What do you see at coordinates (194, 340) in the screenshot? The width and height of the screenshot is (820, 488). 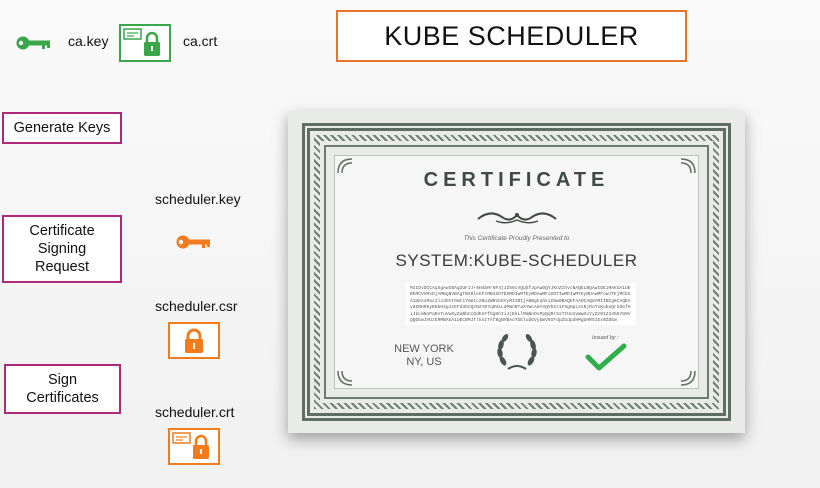 I see `scheduler-csr-icon` at bounding box center [194, 340].